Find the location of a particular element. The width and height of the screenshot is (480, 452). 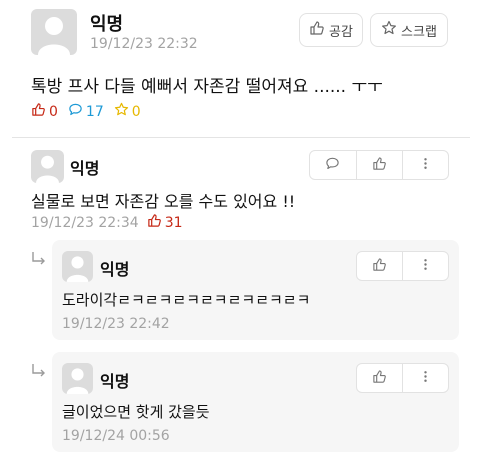

like-button-label: 공감 is located at coordinates (341, 32).